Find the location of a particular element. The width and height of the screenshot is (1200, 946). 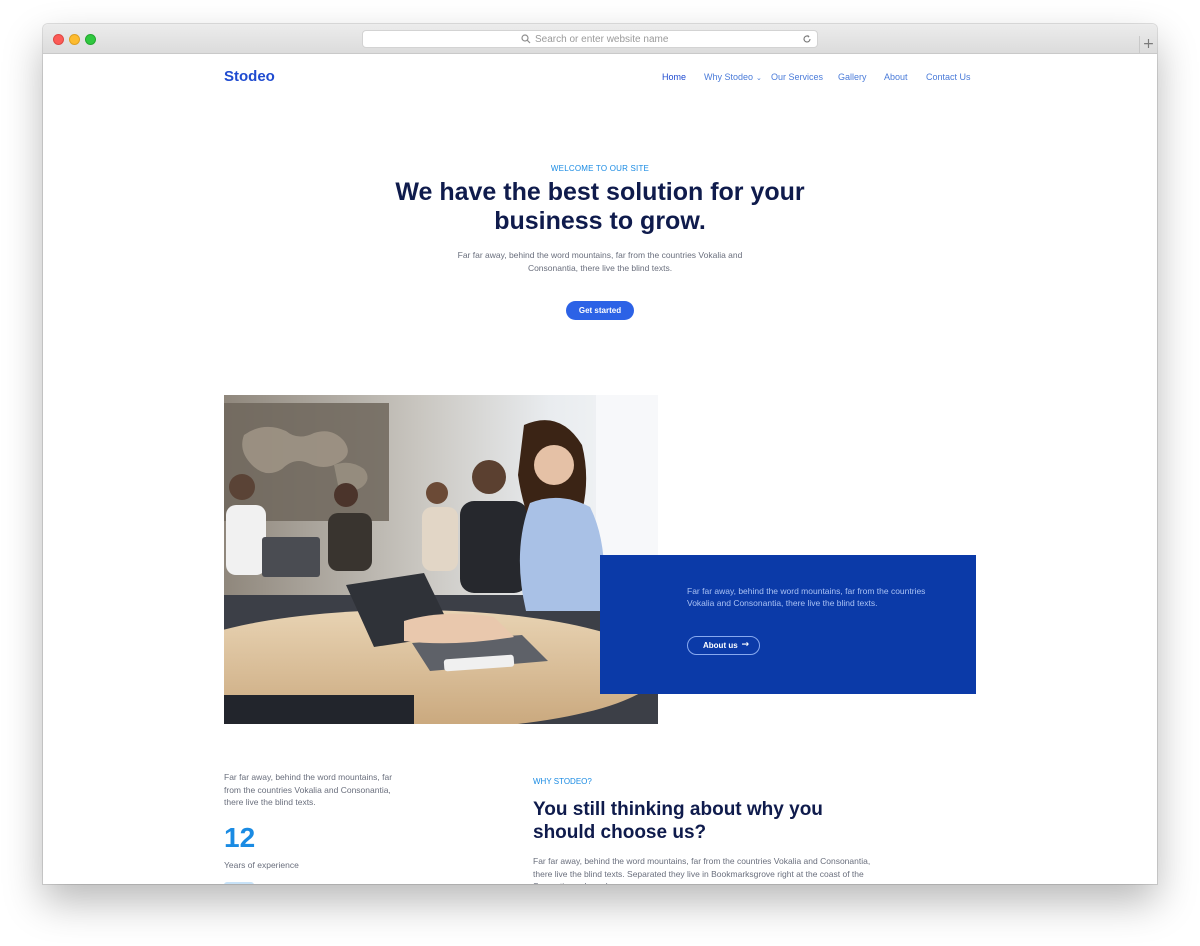

nav-contact-us: Contact Us is located at coordinates (948, 77).